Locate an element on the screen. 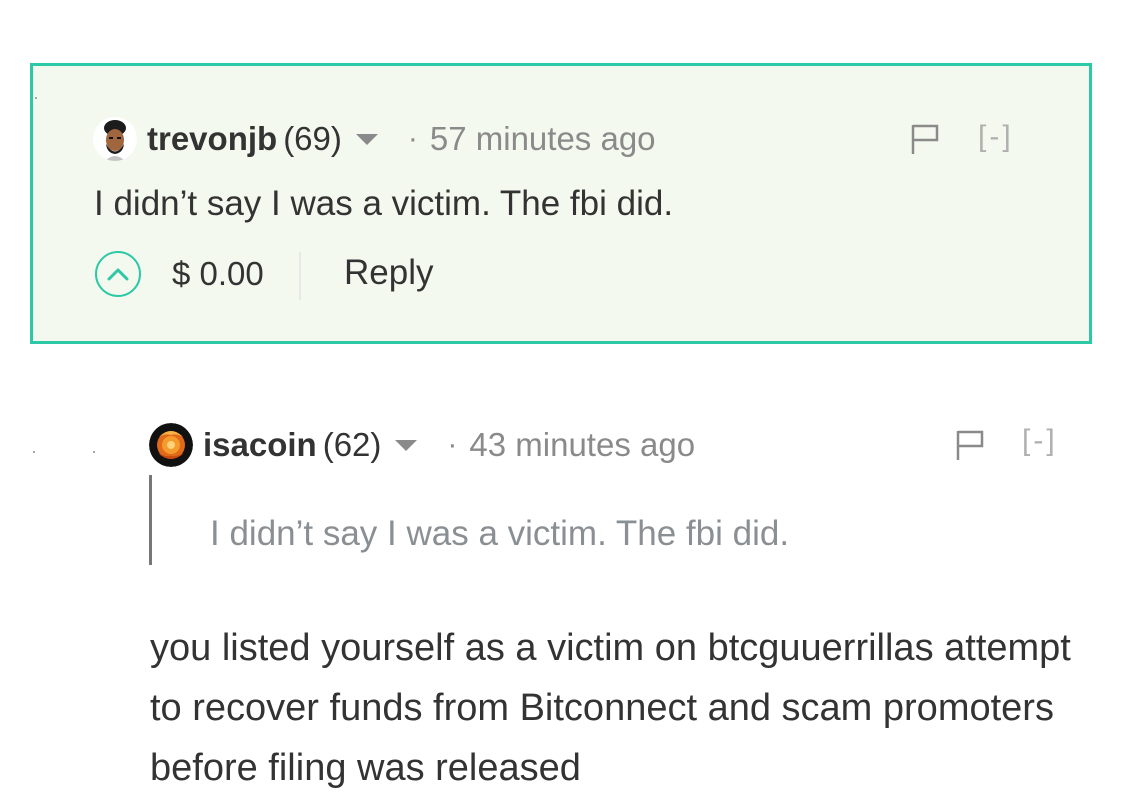  payout-value: $ 0.00 is located at coordinates (218, 274).